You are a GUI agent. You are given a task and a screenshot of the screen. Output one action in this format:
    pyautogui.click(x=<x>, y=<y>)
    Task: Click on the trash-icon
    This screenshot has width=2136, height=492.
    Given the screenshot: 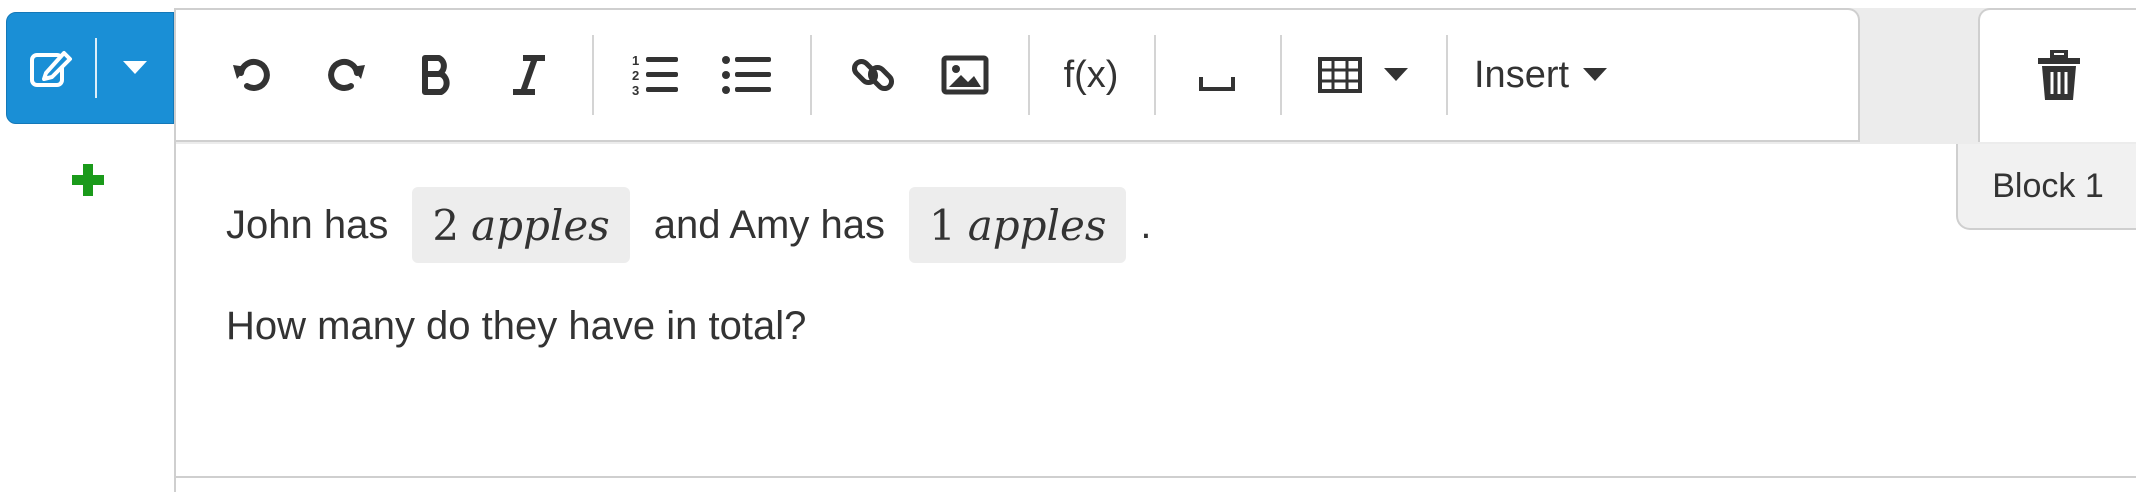 What is the action you would take?
    pyautogui.click(x=2059, y=75)
    